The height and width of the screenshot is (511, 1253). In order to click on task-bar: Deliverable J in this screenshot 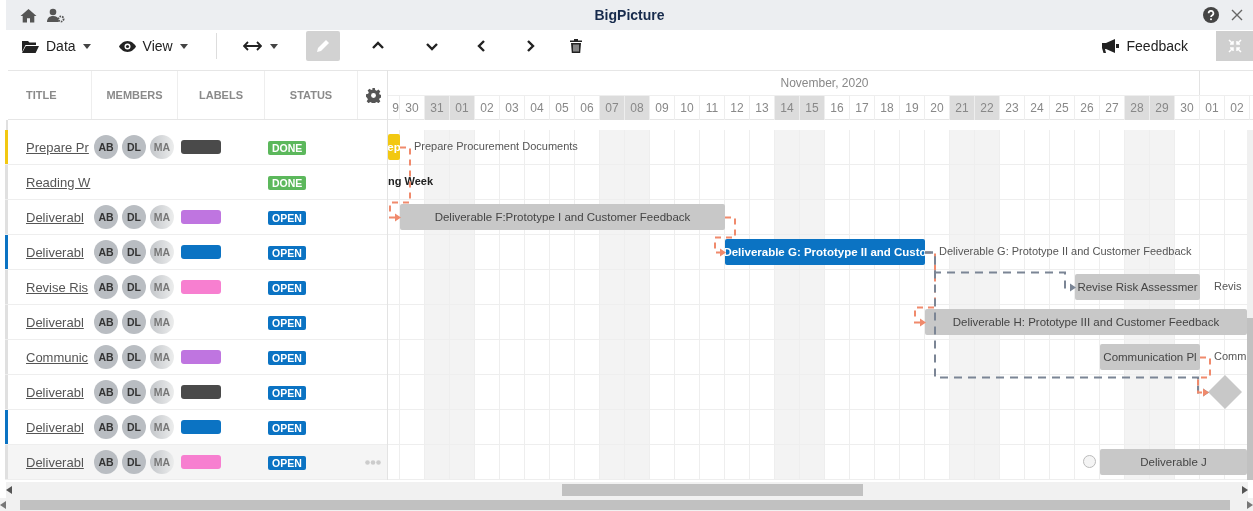, I will do `click(1173, 462)`.